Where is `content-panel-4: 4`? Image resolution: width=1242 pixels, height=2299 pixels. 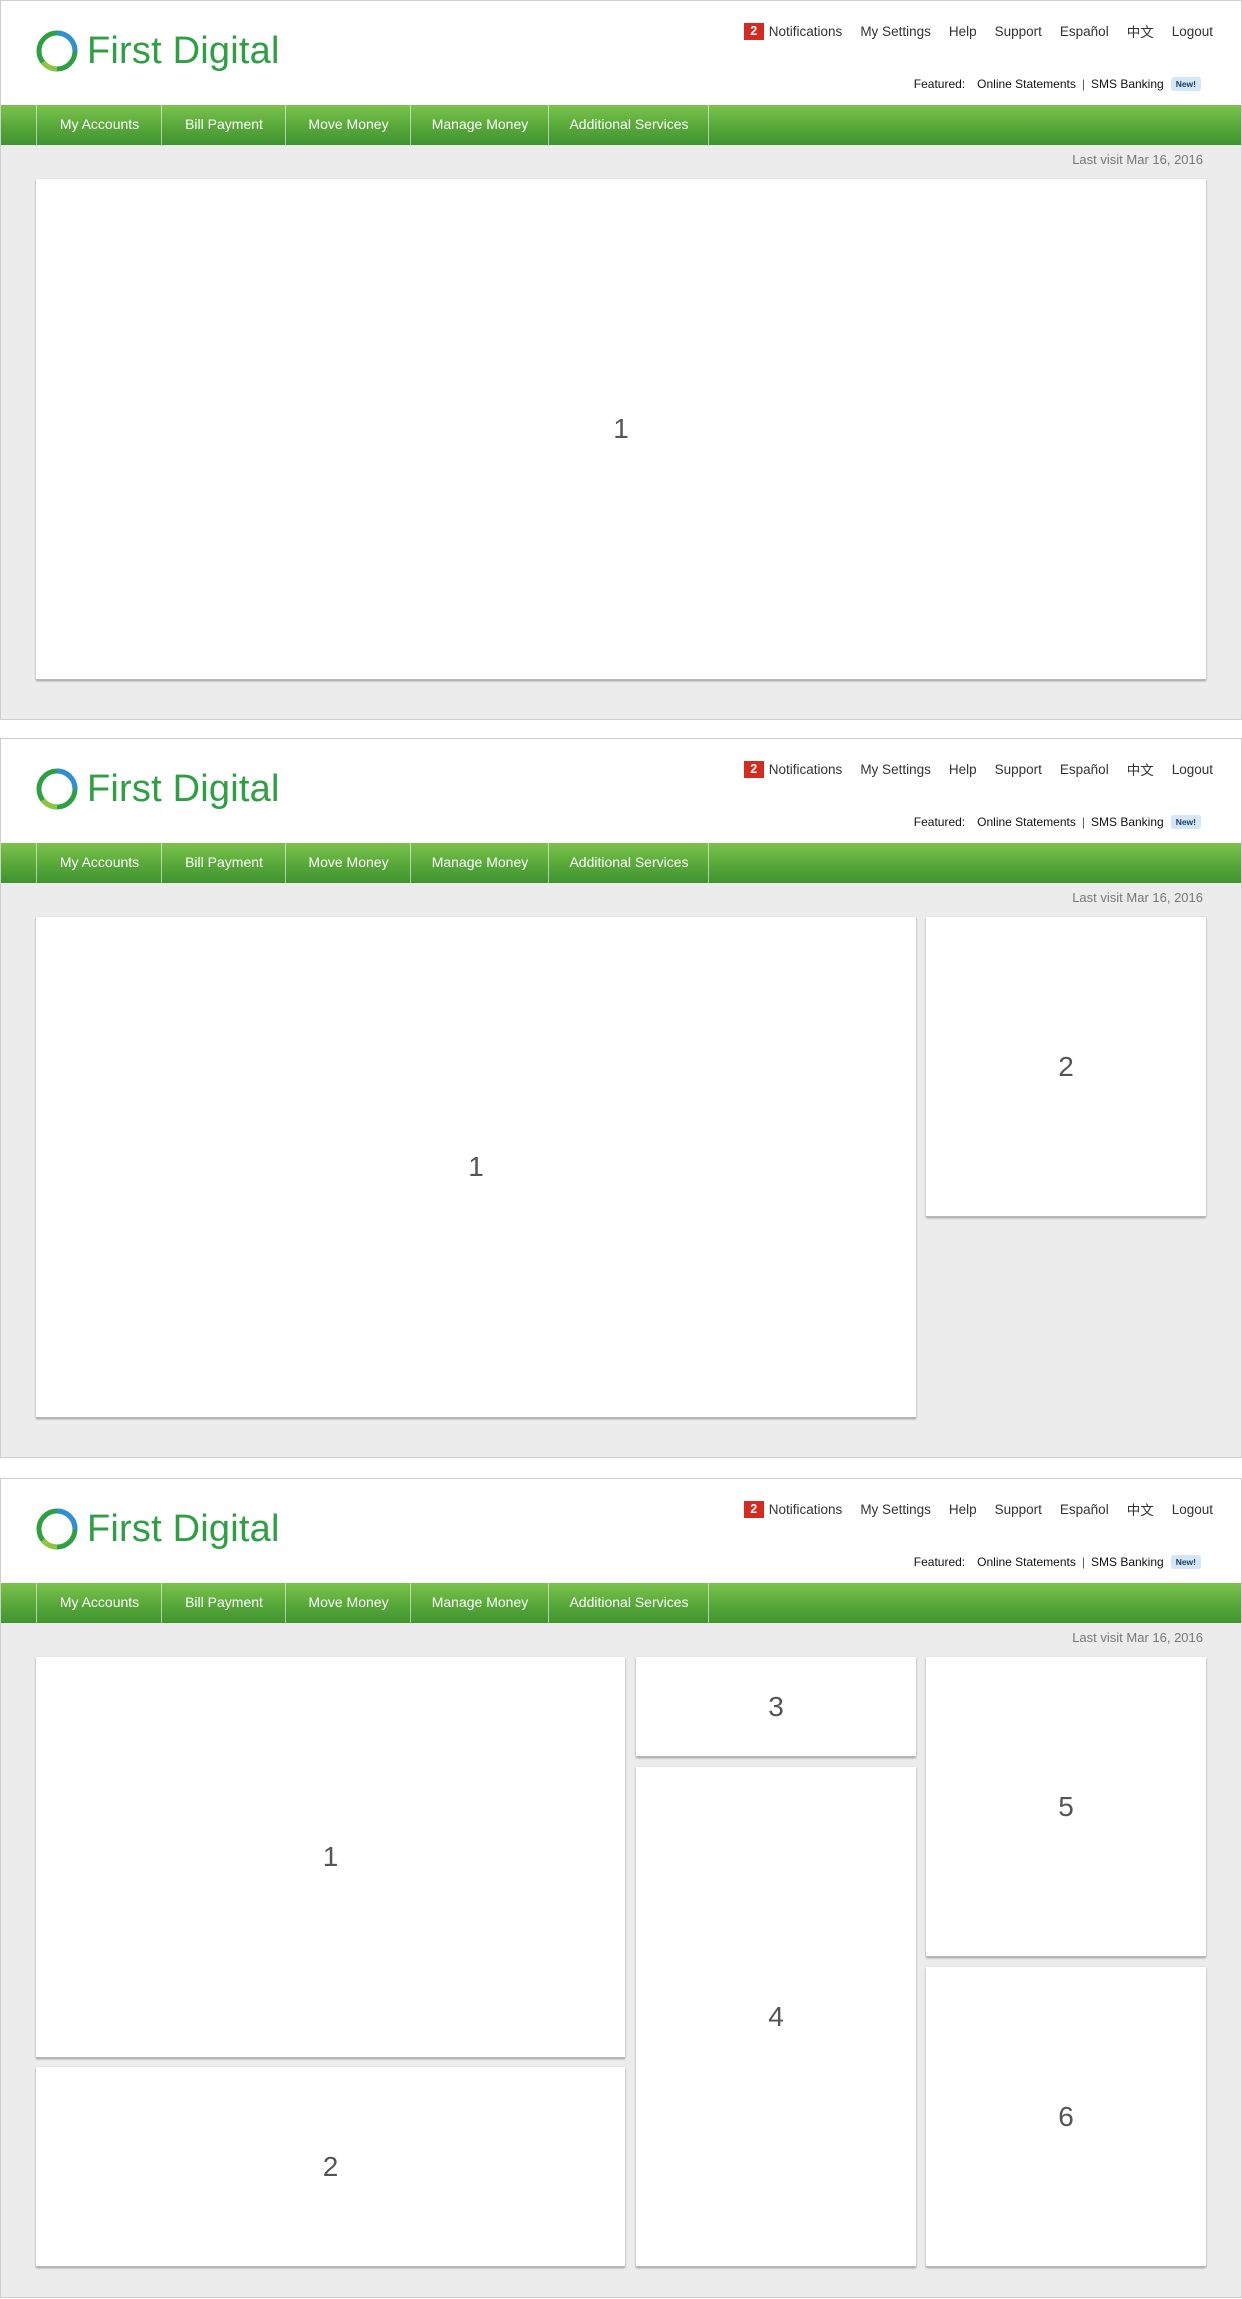
content-panel-4: 4 is located at coordinates (776, 2017).